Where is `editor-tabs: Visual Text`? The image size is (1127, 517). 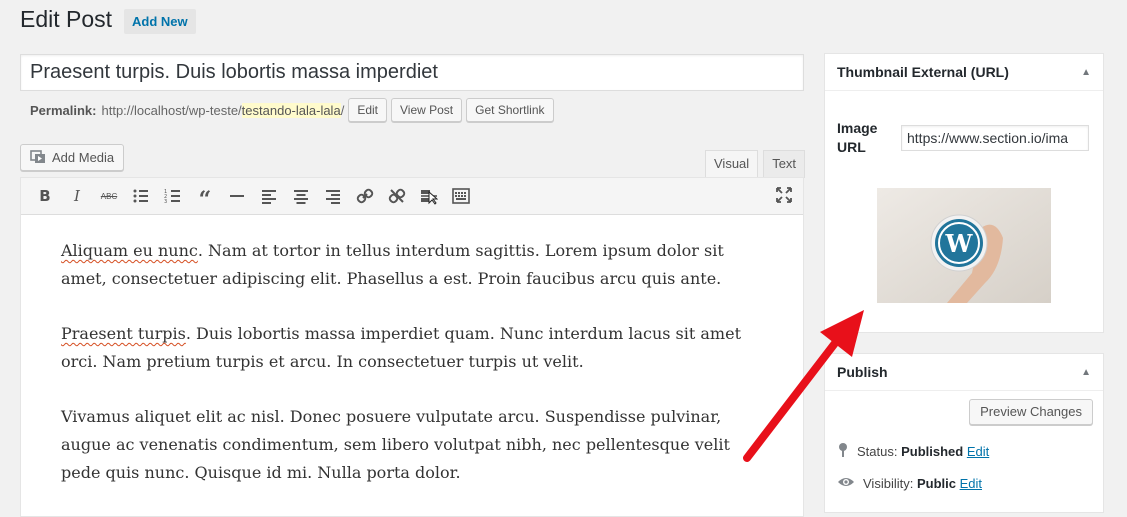
editor-tabs: Visual Text is located at coordinates (753, 164).